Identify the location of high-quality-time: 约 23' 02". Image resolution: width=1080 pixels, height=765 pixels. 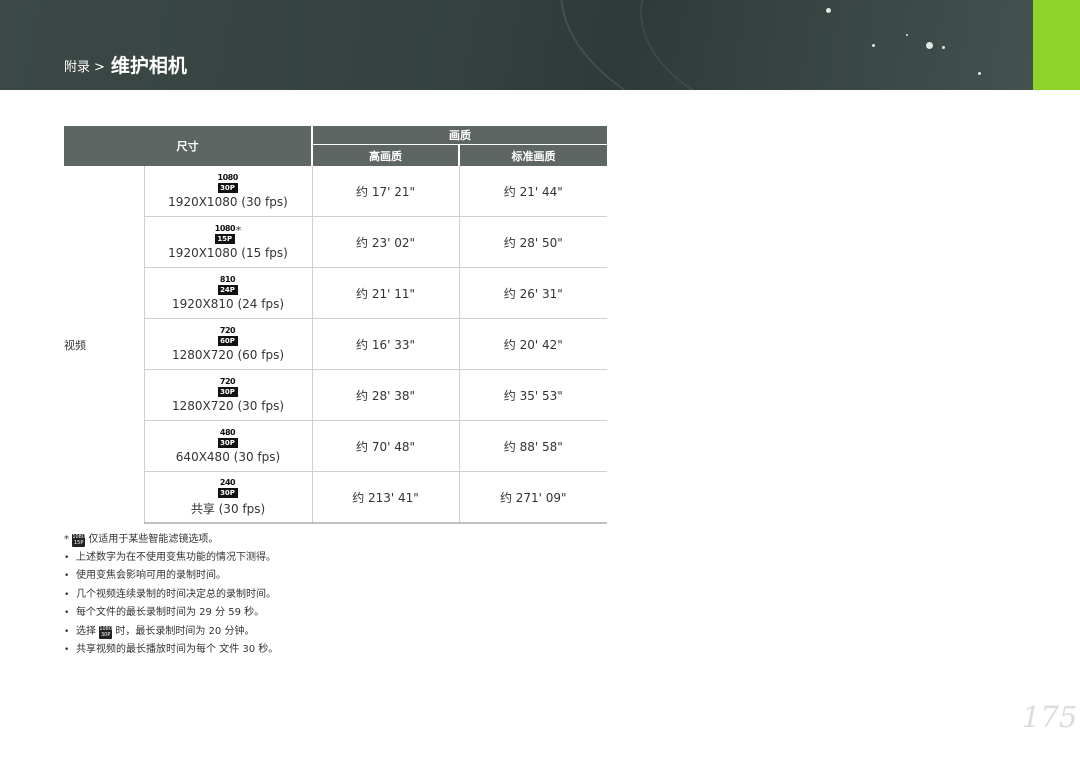
(385, 242).